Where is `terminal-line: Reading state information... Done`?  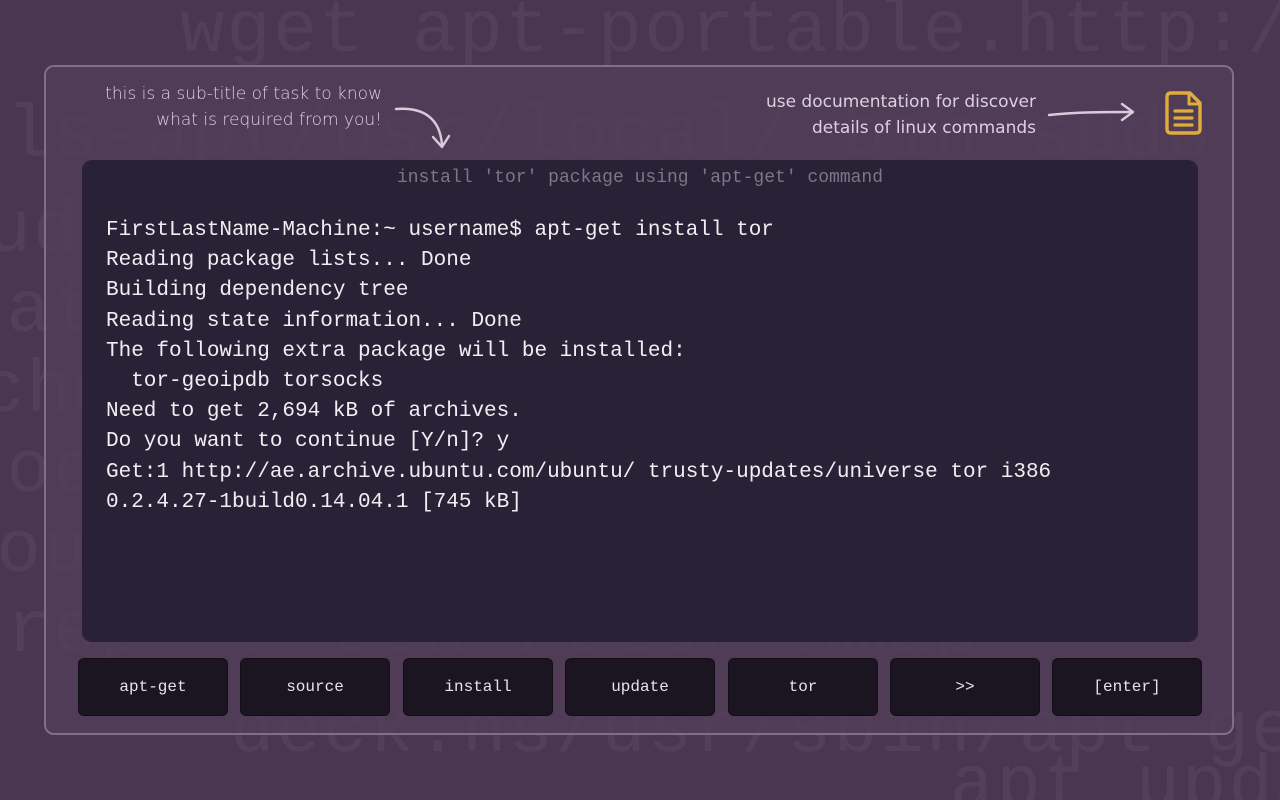
terminal-line: Reading state information... Done is located at coordinates (314, 321).